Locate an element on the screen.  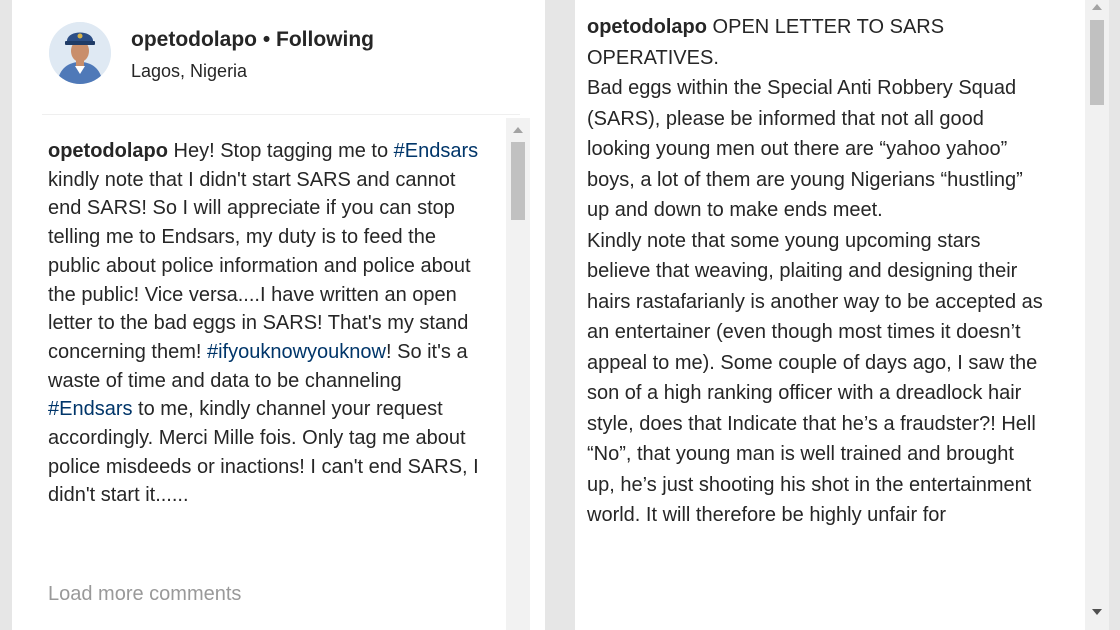
header-divider is located at coordinates (281, 114).